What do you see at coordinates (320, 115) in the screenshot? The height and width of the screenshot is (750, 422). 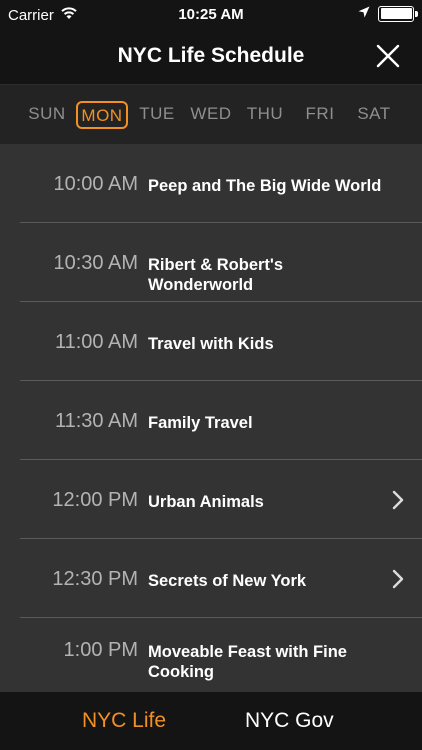 I see `day-tab-fri: FRI` at bounding box center [320, 115].